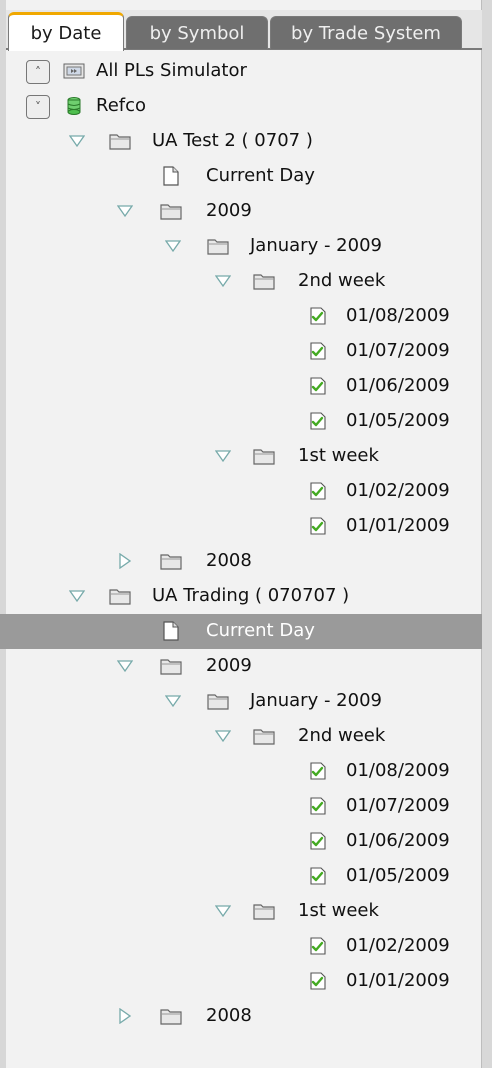 The image size is (492, 1068). I want to click on tree-item: ˅ Refco, so click(241, 106).